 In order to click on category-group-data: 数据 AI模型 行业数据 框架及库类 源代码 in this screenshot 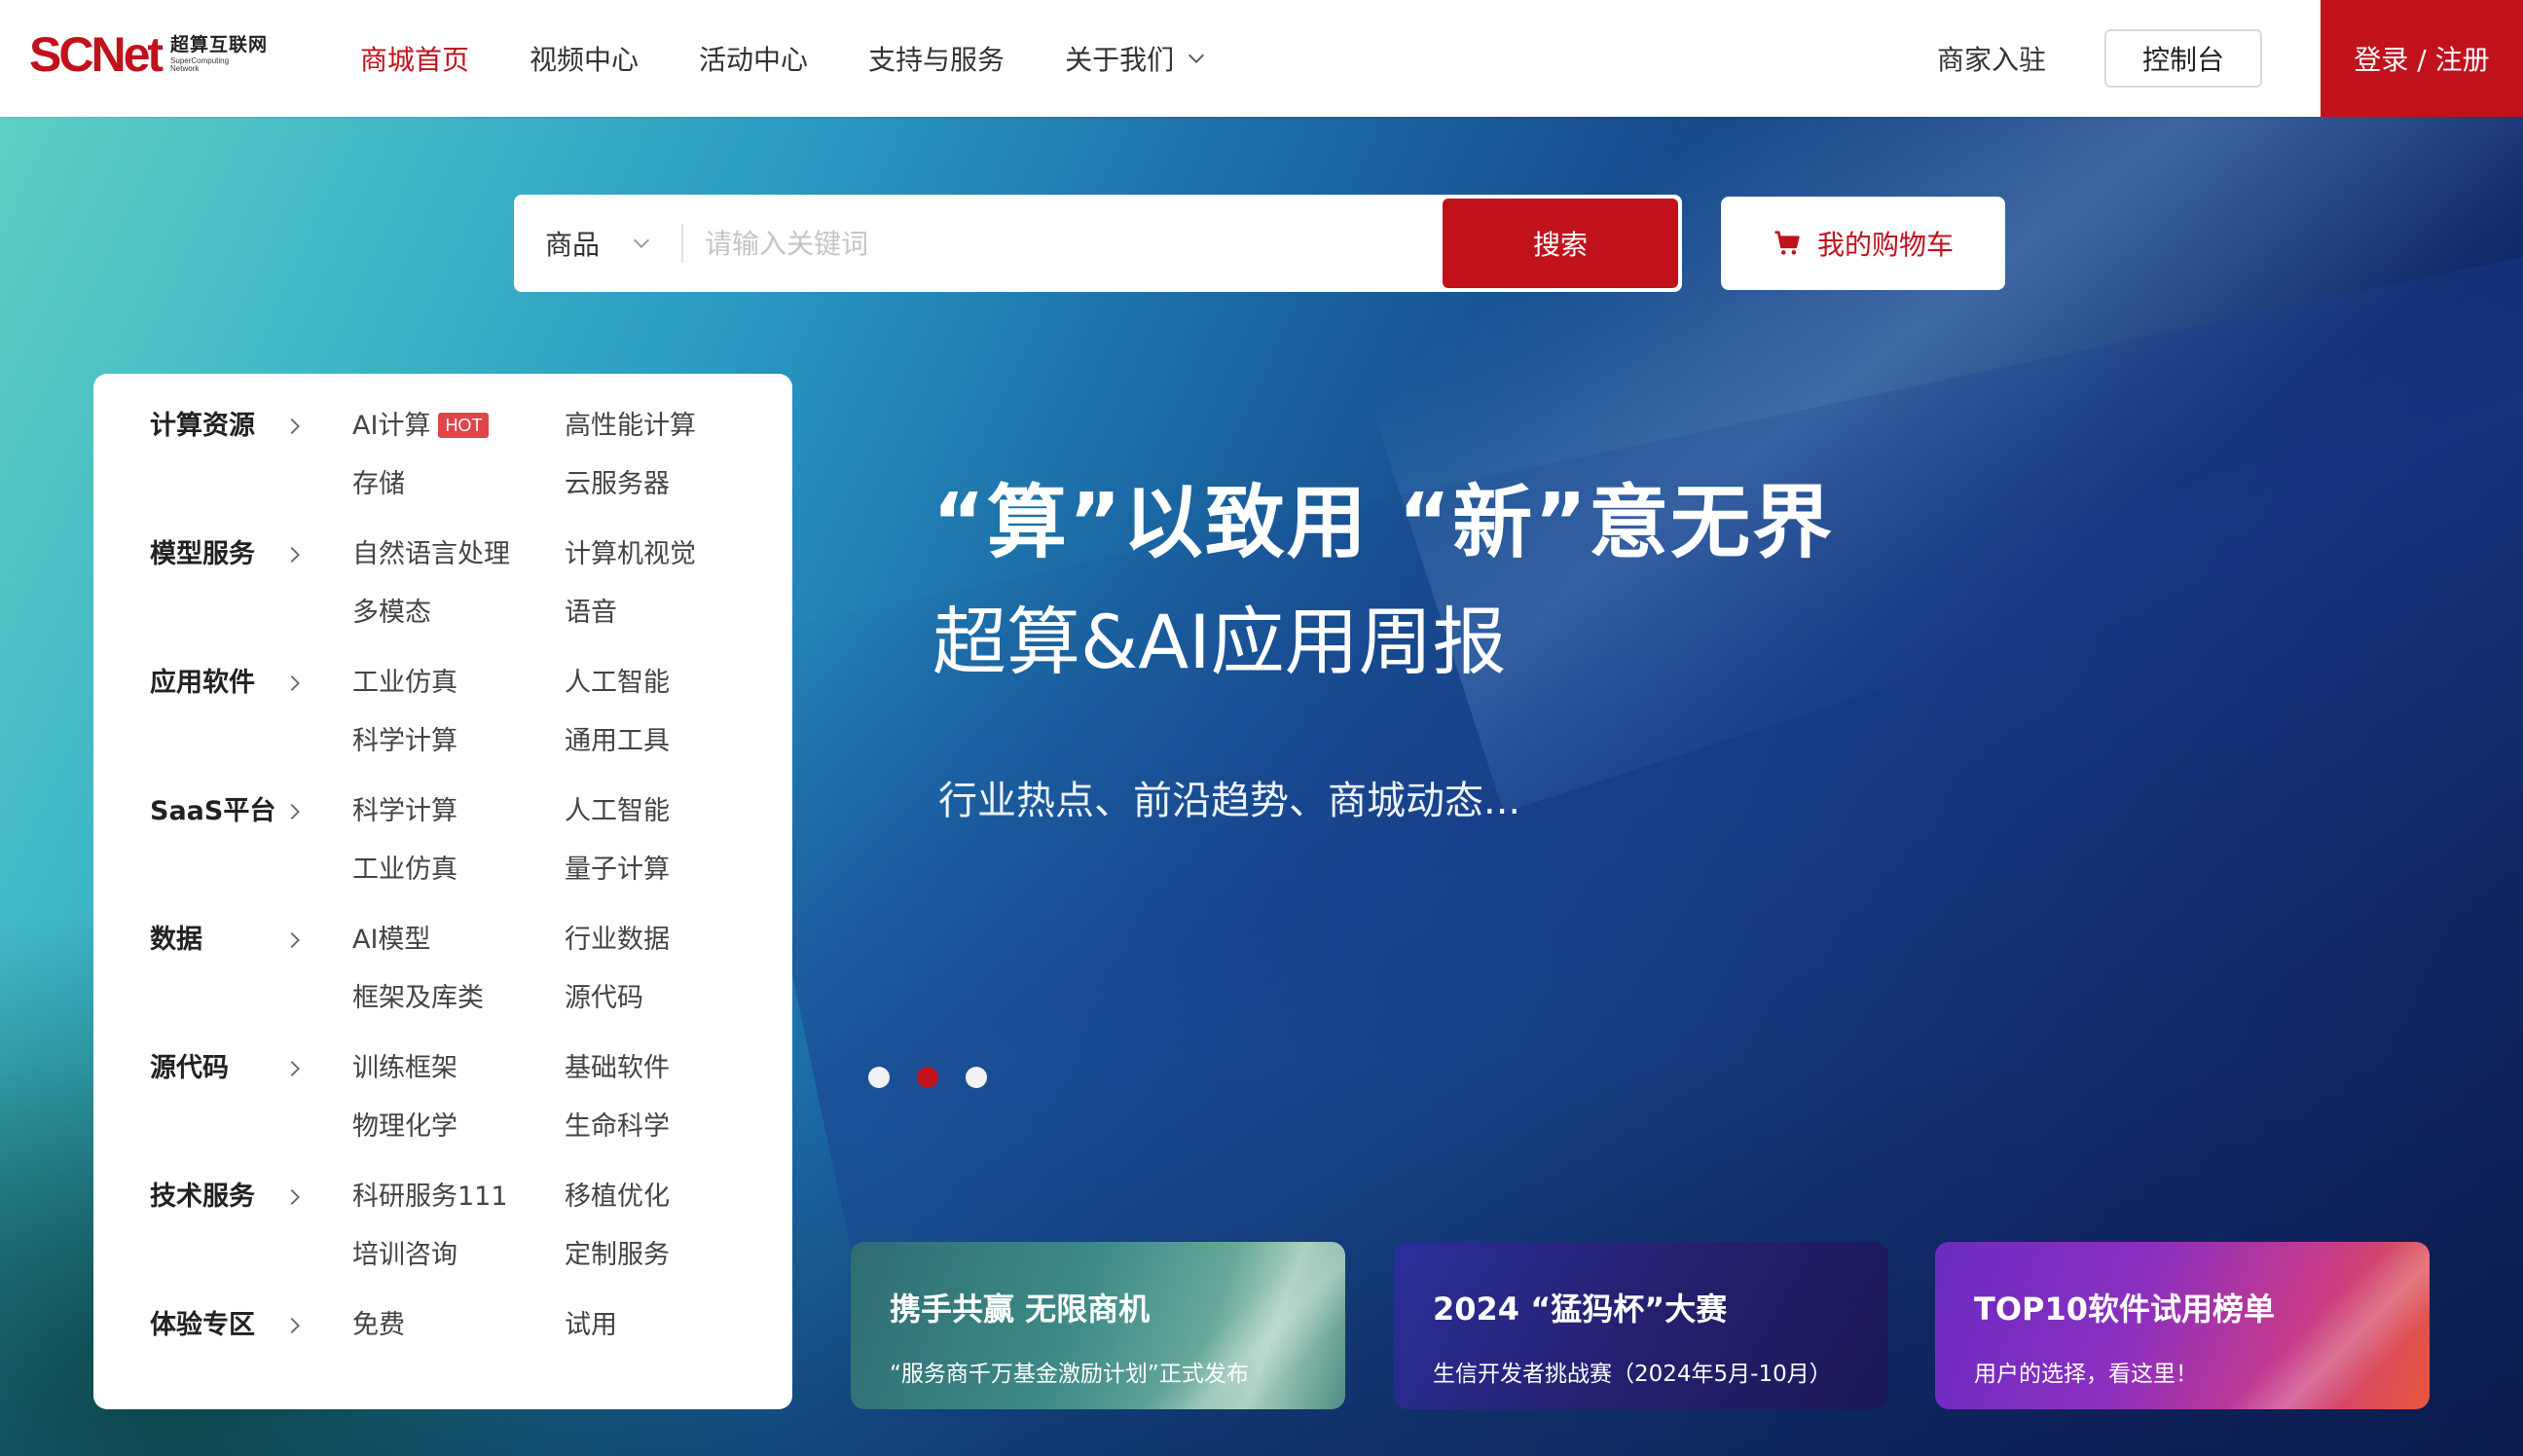, I will do `click(442, 985)`.